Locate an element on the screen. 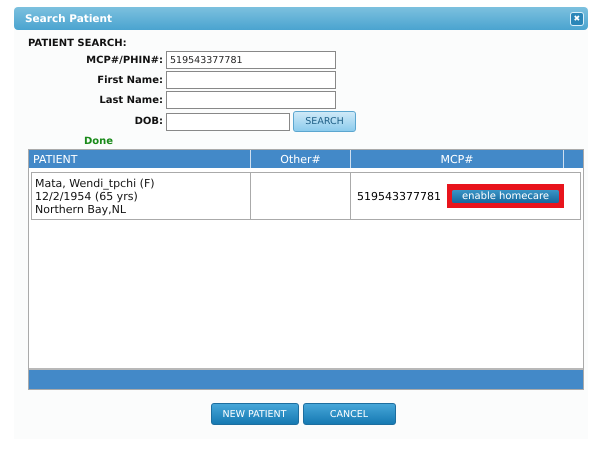 This screenshot has height=463, width=593. section-heading: PATIENT SEARCH: is located at coordinates (78, 43).